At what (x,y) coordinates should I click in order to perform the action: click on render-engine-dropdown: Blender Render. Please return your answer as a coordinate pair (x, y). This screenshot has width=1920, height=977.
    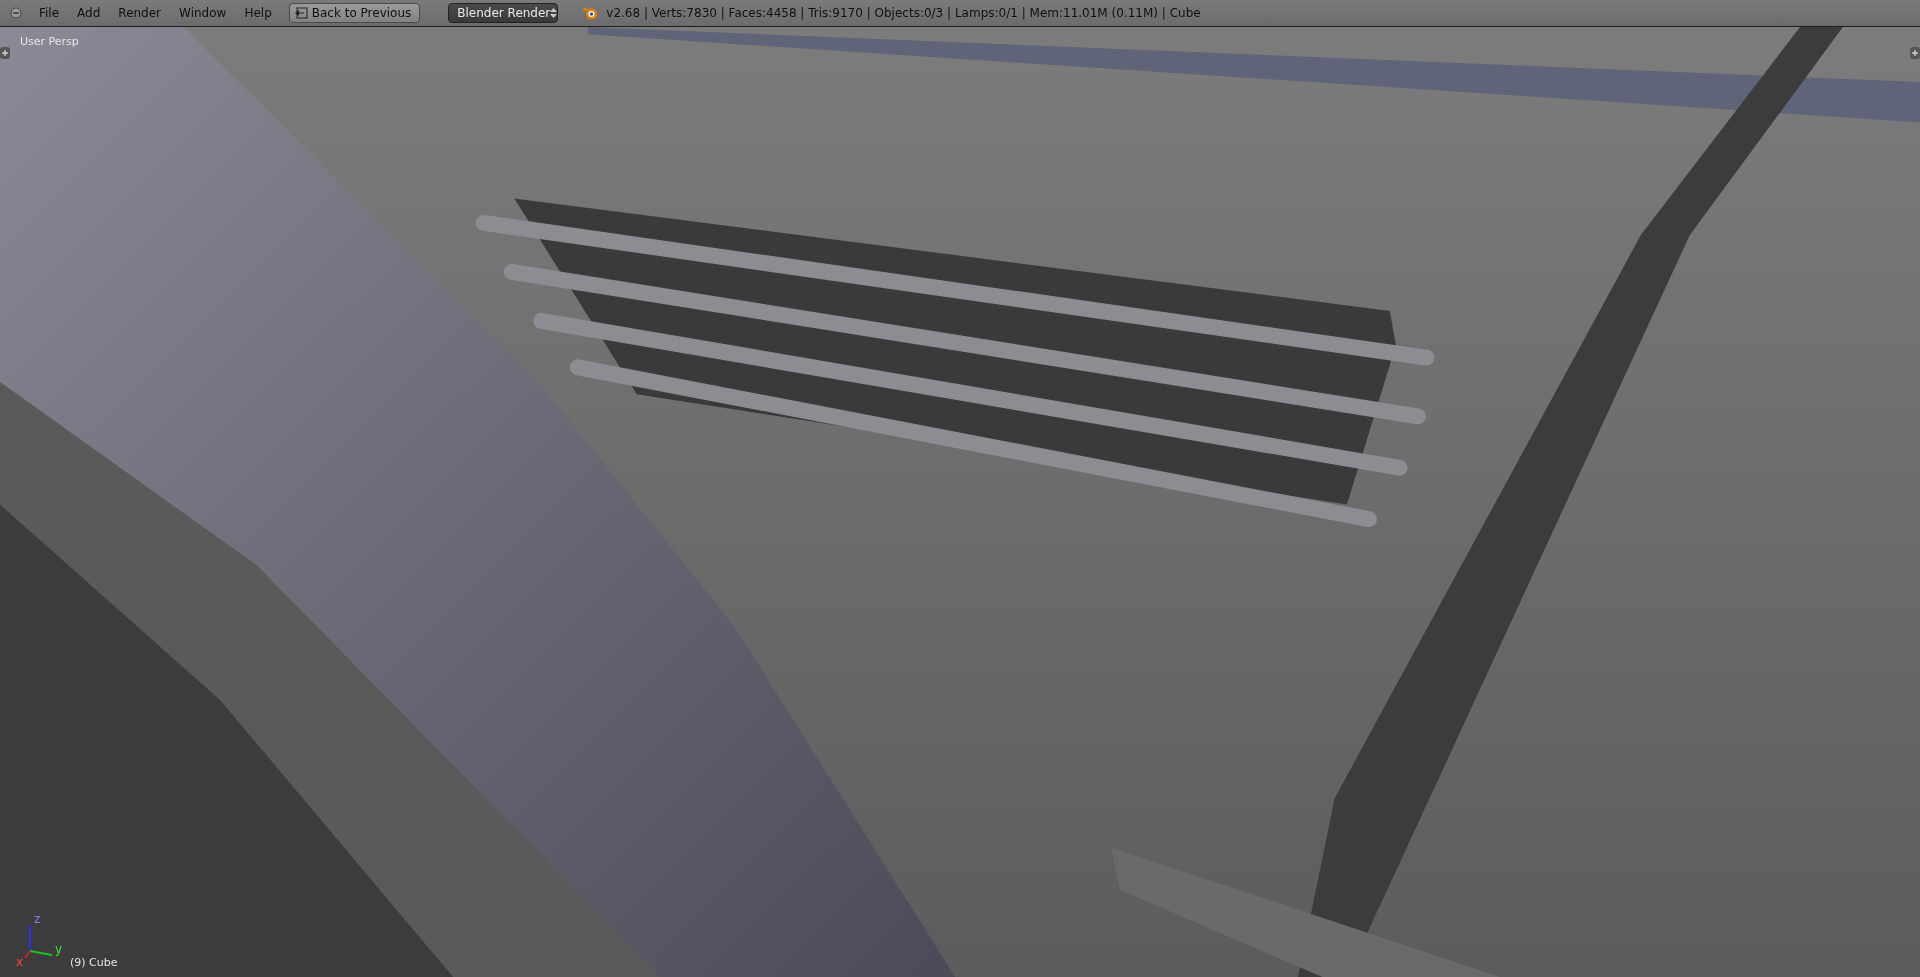
    Looking at the image, I should click on (503, 13).